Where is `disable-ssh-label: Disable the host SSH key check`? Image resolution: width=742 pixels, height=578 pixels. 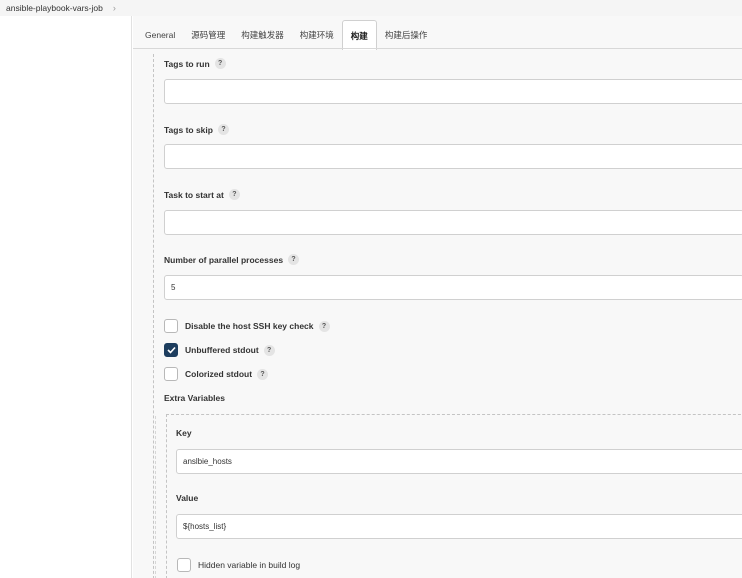
disable-ssh-label: Disable the host SSH key check is located at coordinates (249, 326).